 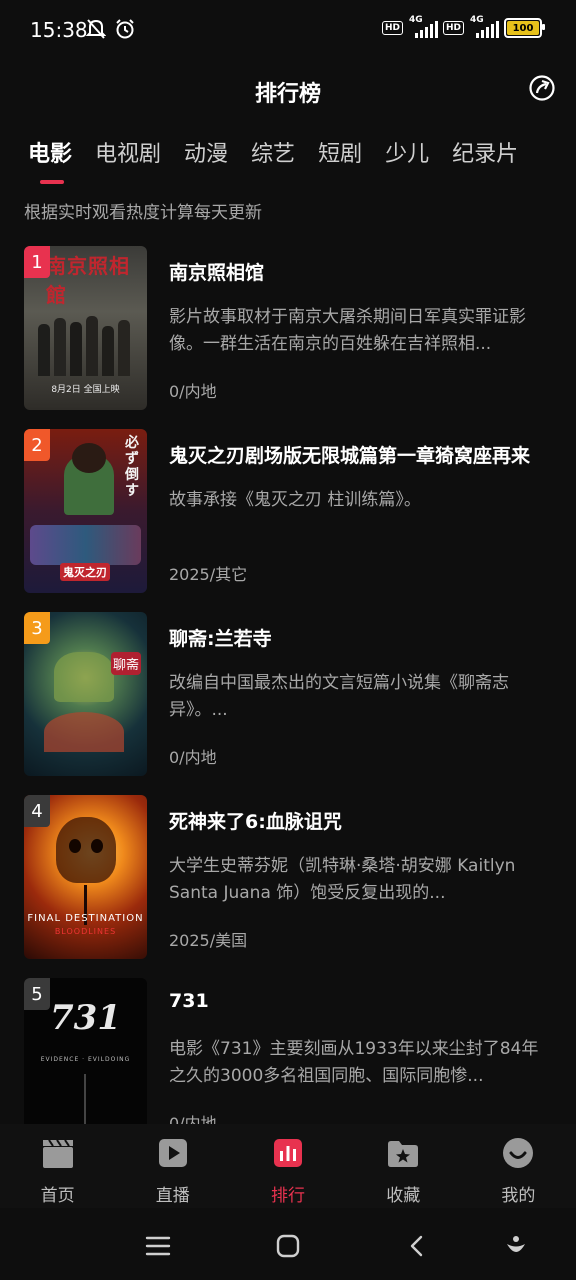 I want to click on status-bar: 15:38 HD 4G HD 4G 100, so click(x=288, y=31).